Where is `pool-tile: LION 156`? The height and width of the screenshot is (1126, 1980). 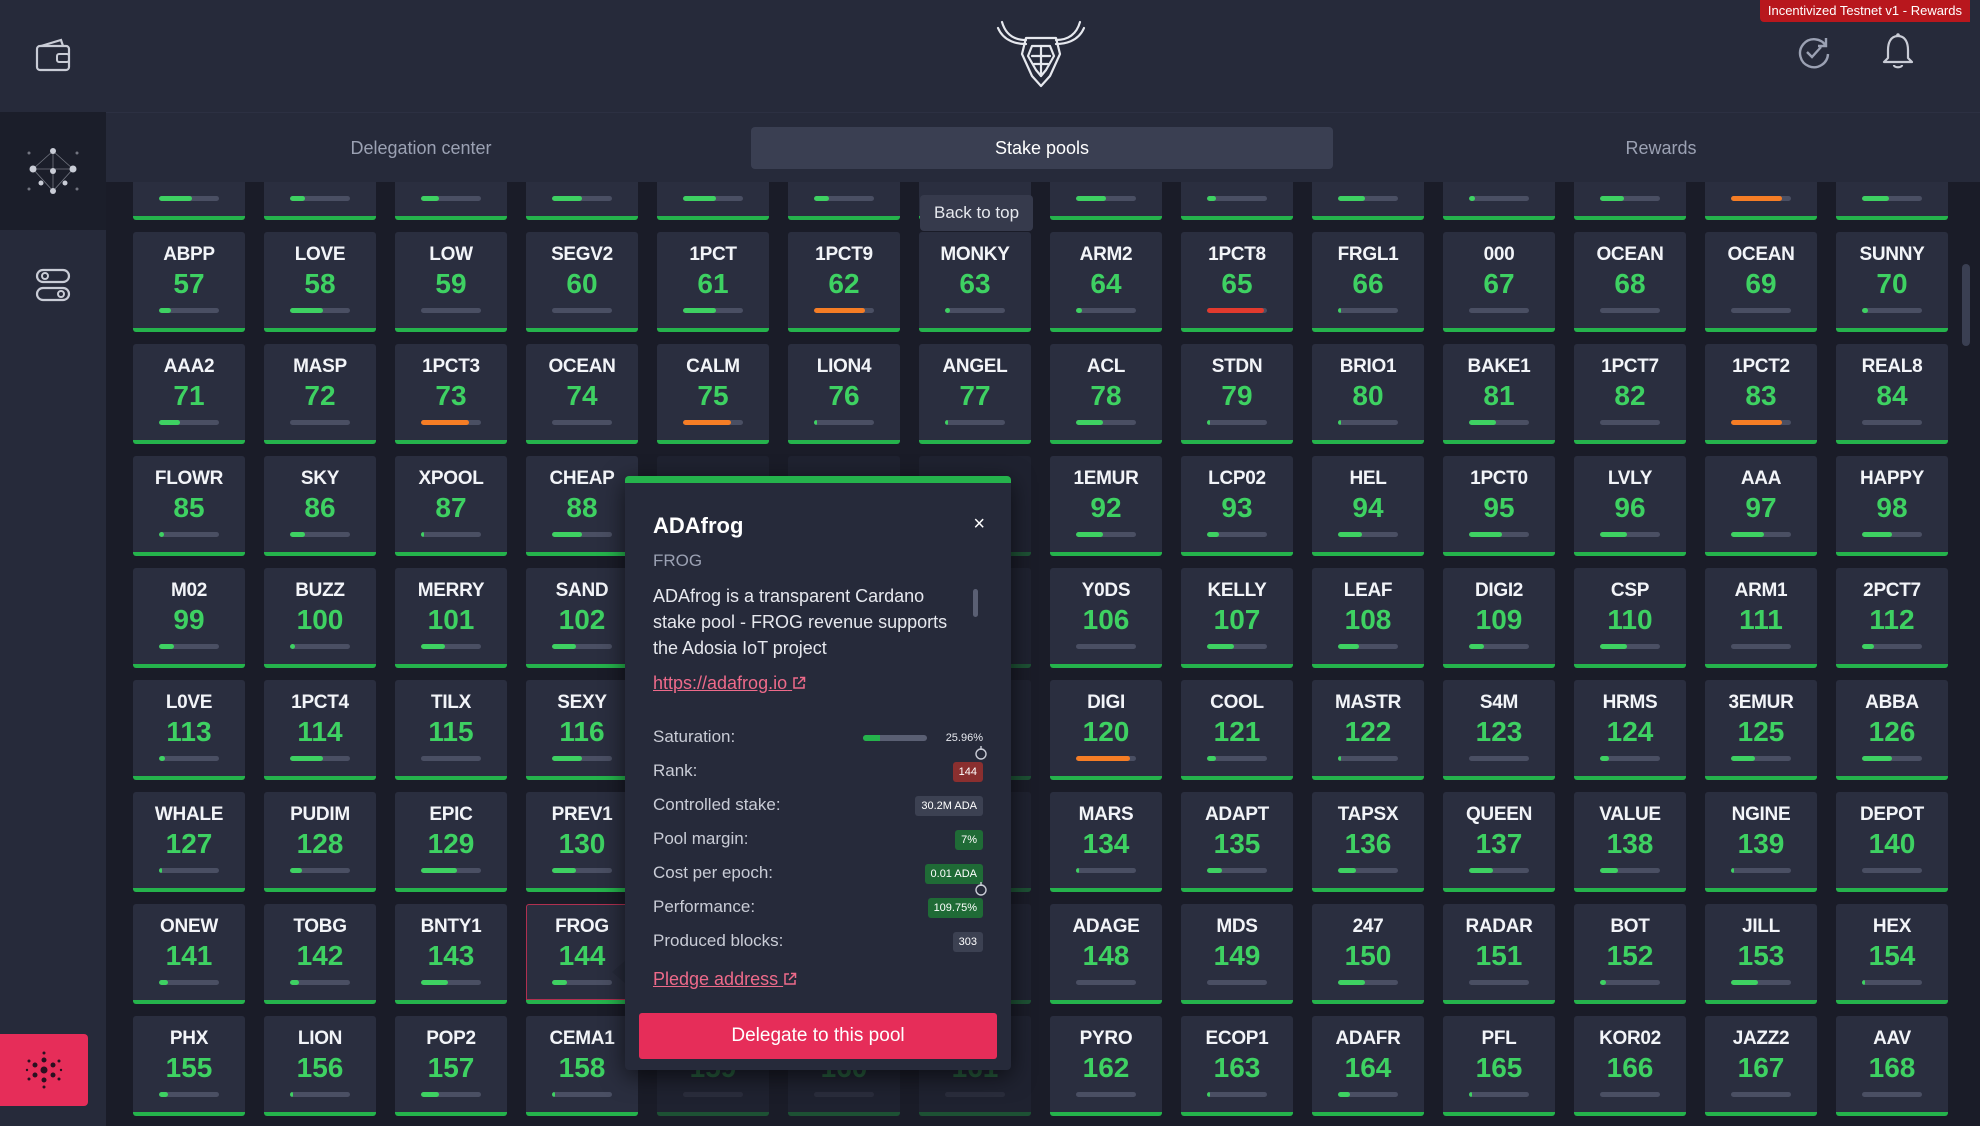
pool-tile: LION 156 is located at coordinates (320, 1066).